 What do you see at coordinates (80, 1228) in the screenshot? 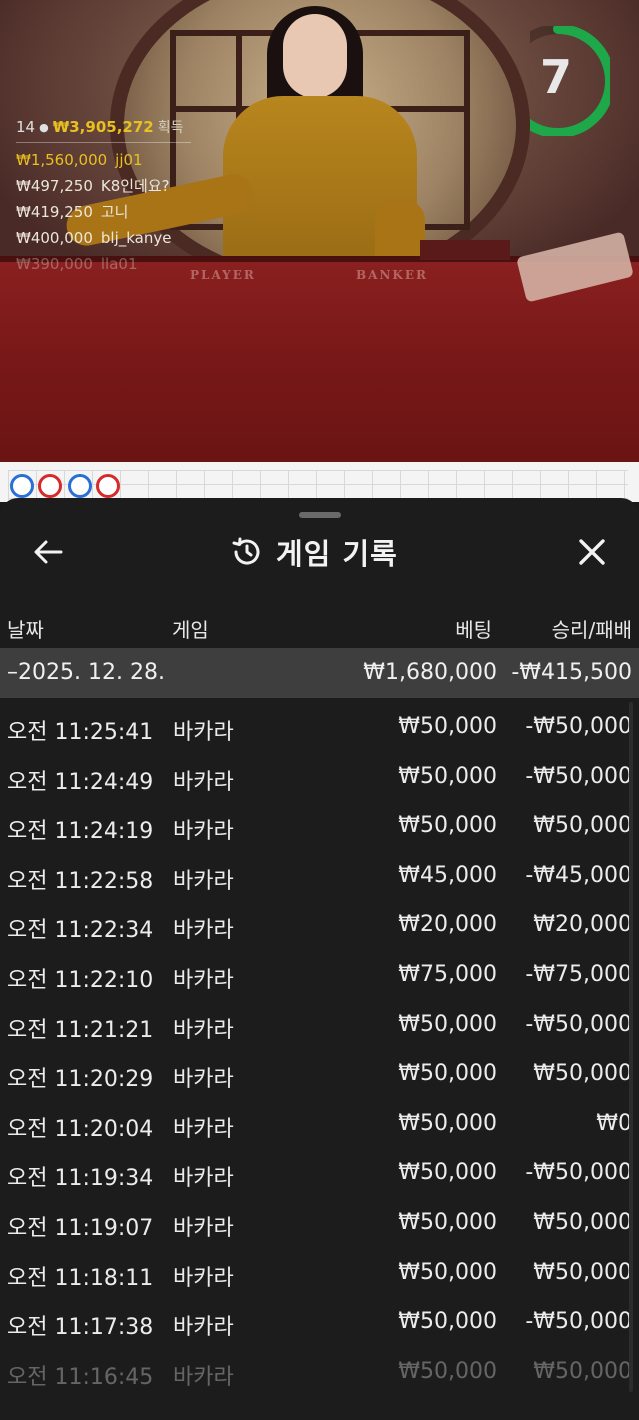
I see `row-time: 오전 11:19:07` at bounding box center [80, 1228].